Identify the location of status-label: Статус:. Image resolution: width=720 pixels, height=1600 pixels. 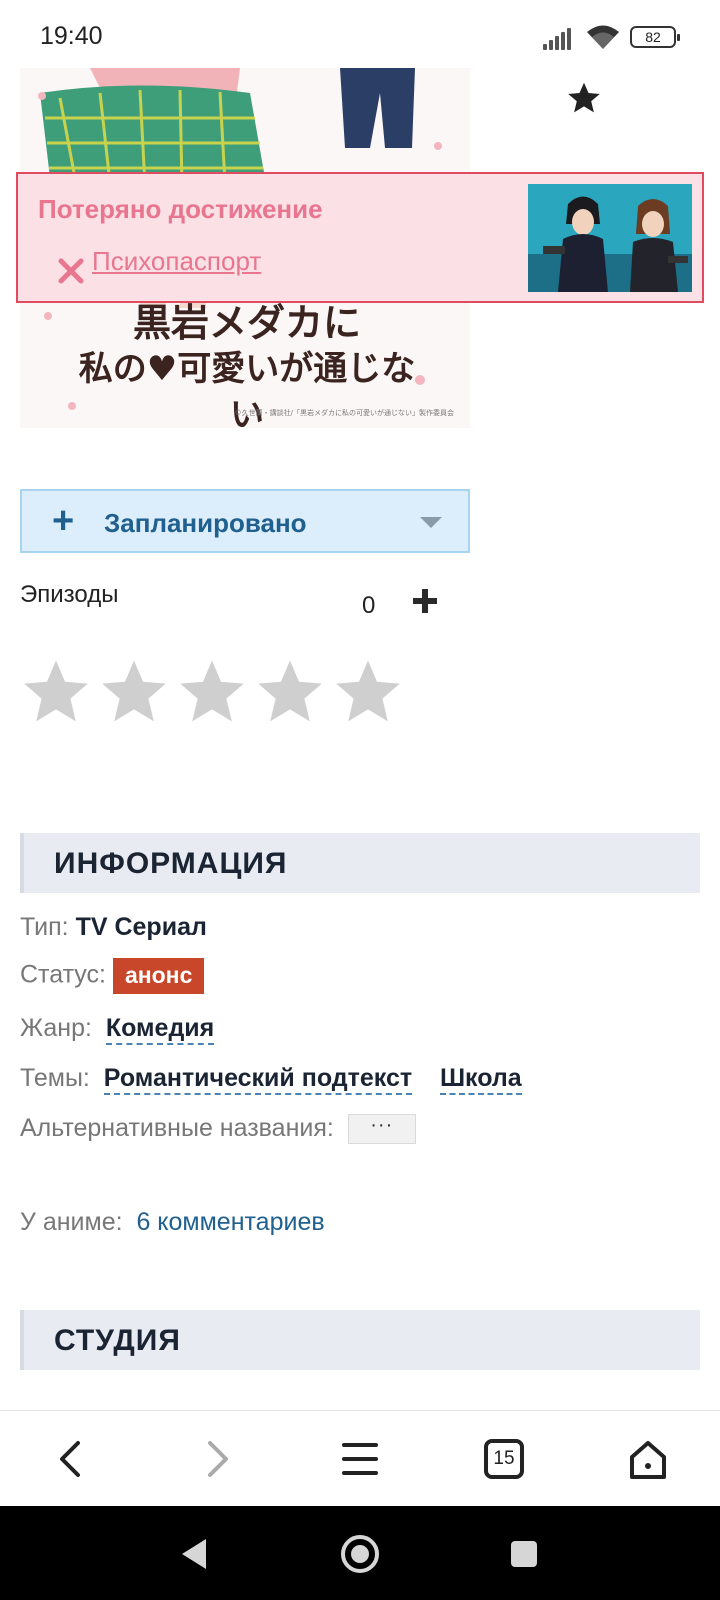
(63, 974).